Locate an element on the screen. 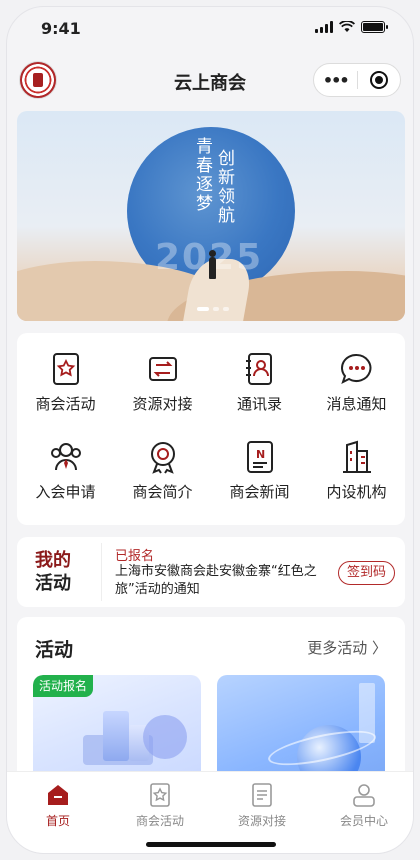 This screenshot has width=420, height=860. svg-text: N is located at coordinates (260, 454).